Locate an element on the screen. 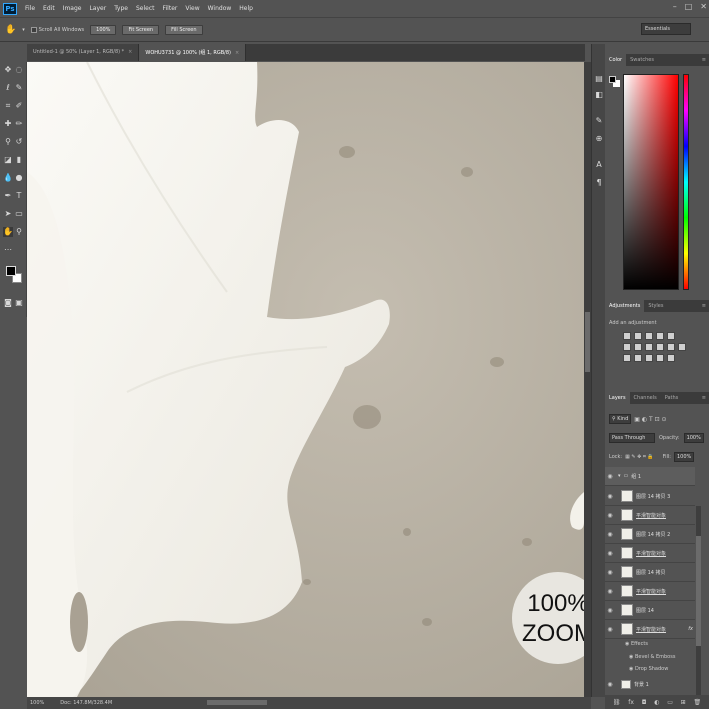 The height and width of the screenshot is (709, 709). type-tool-icon: T is located at coordinates (19, 196).